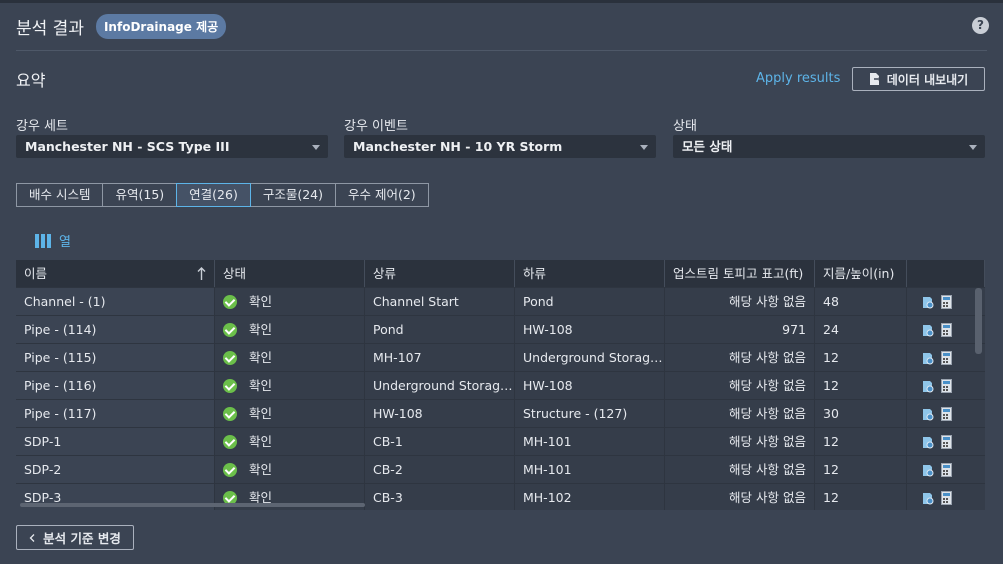 This screenshot has width=1003, height=564. Describe the element at coordinates (115, 301) in the screenshot. I see `cell-name: Channel - (1)` at that location.